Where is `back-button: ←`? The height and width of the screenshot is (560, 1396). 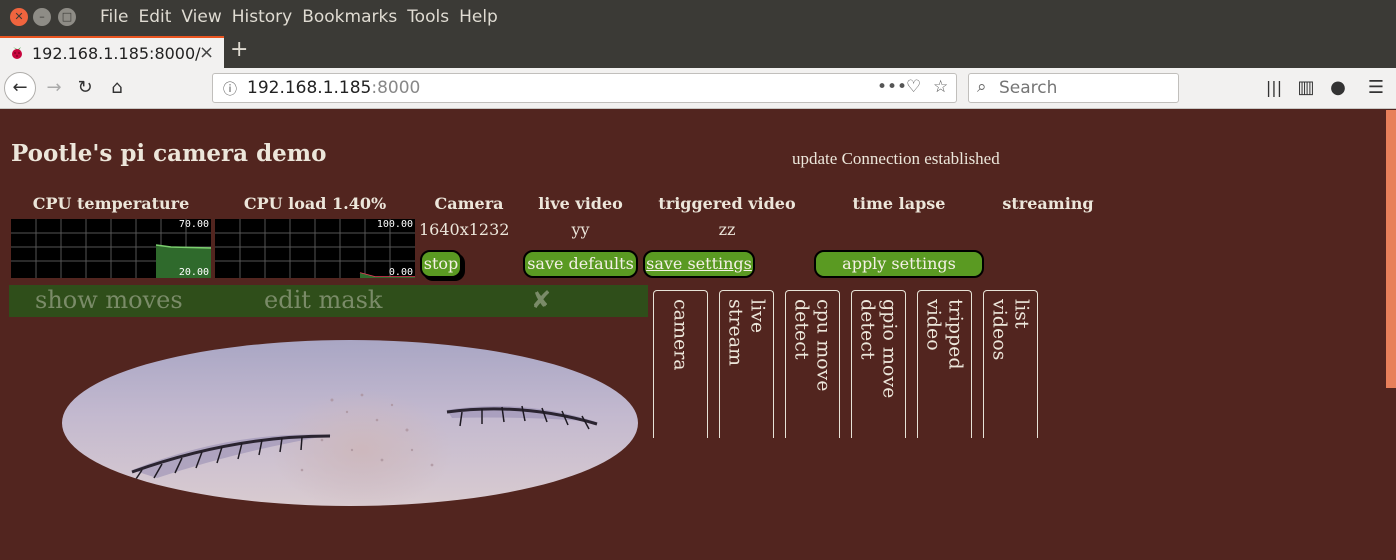
back-button: ← is located at coordinates (20, 88).